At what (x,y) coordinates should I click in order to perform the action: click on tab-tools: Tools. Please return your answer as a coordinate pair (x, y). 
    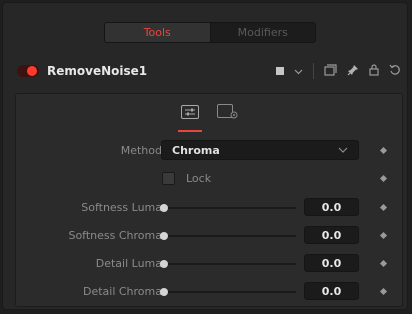
    Looking at the image, I should click on (157, 32).